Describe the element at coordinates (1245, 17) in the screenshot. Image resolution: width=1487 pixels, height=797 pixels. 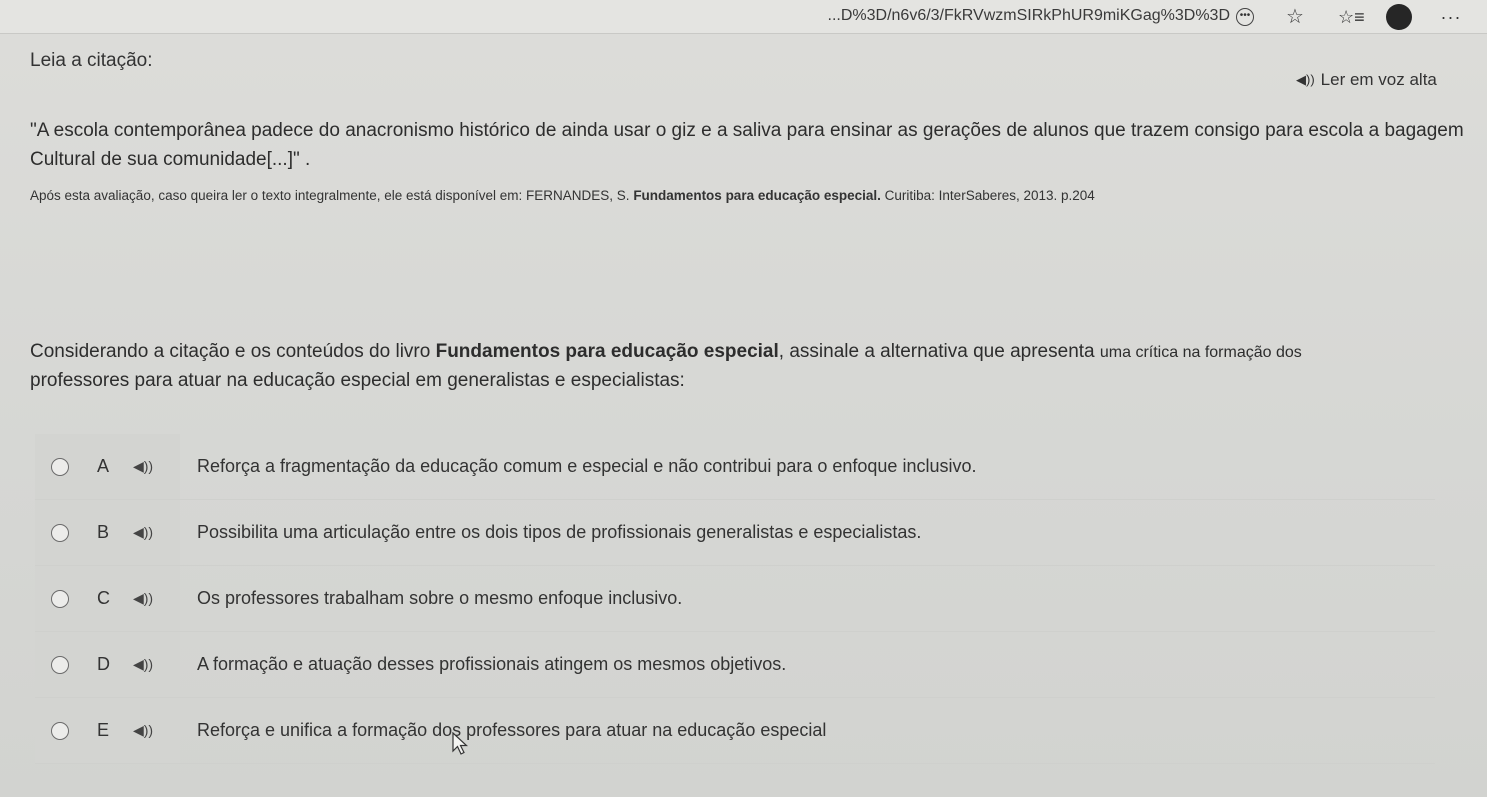
I see `reading-mode-icon: •••` at that location.